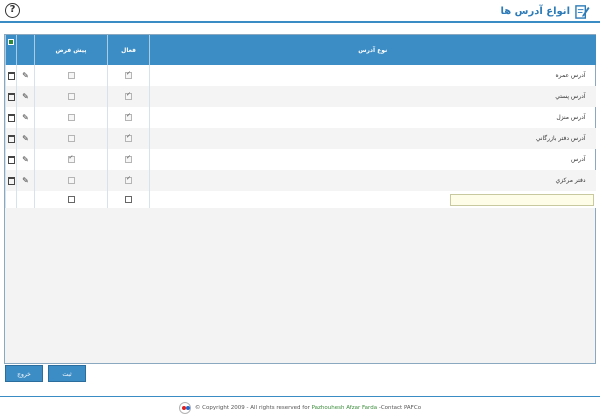 The width and height of the screenshot is (600, 419). Describe the element at coordinates (372, 180) in the screenshot. I see `address-type-cell: دفتر مرکزي` at that location.